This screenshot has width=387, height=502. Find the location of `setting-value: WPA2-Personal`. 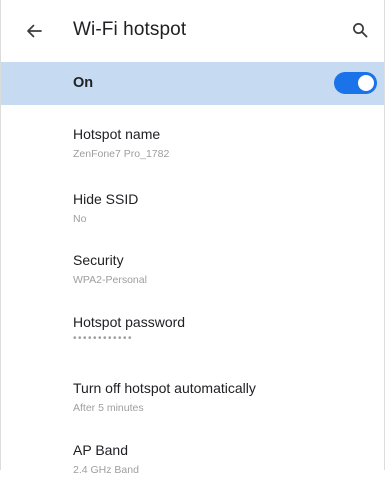

setting-value: WPA2-Personal is located at coordinates (110, 280).